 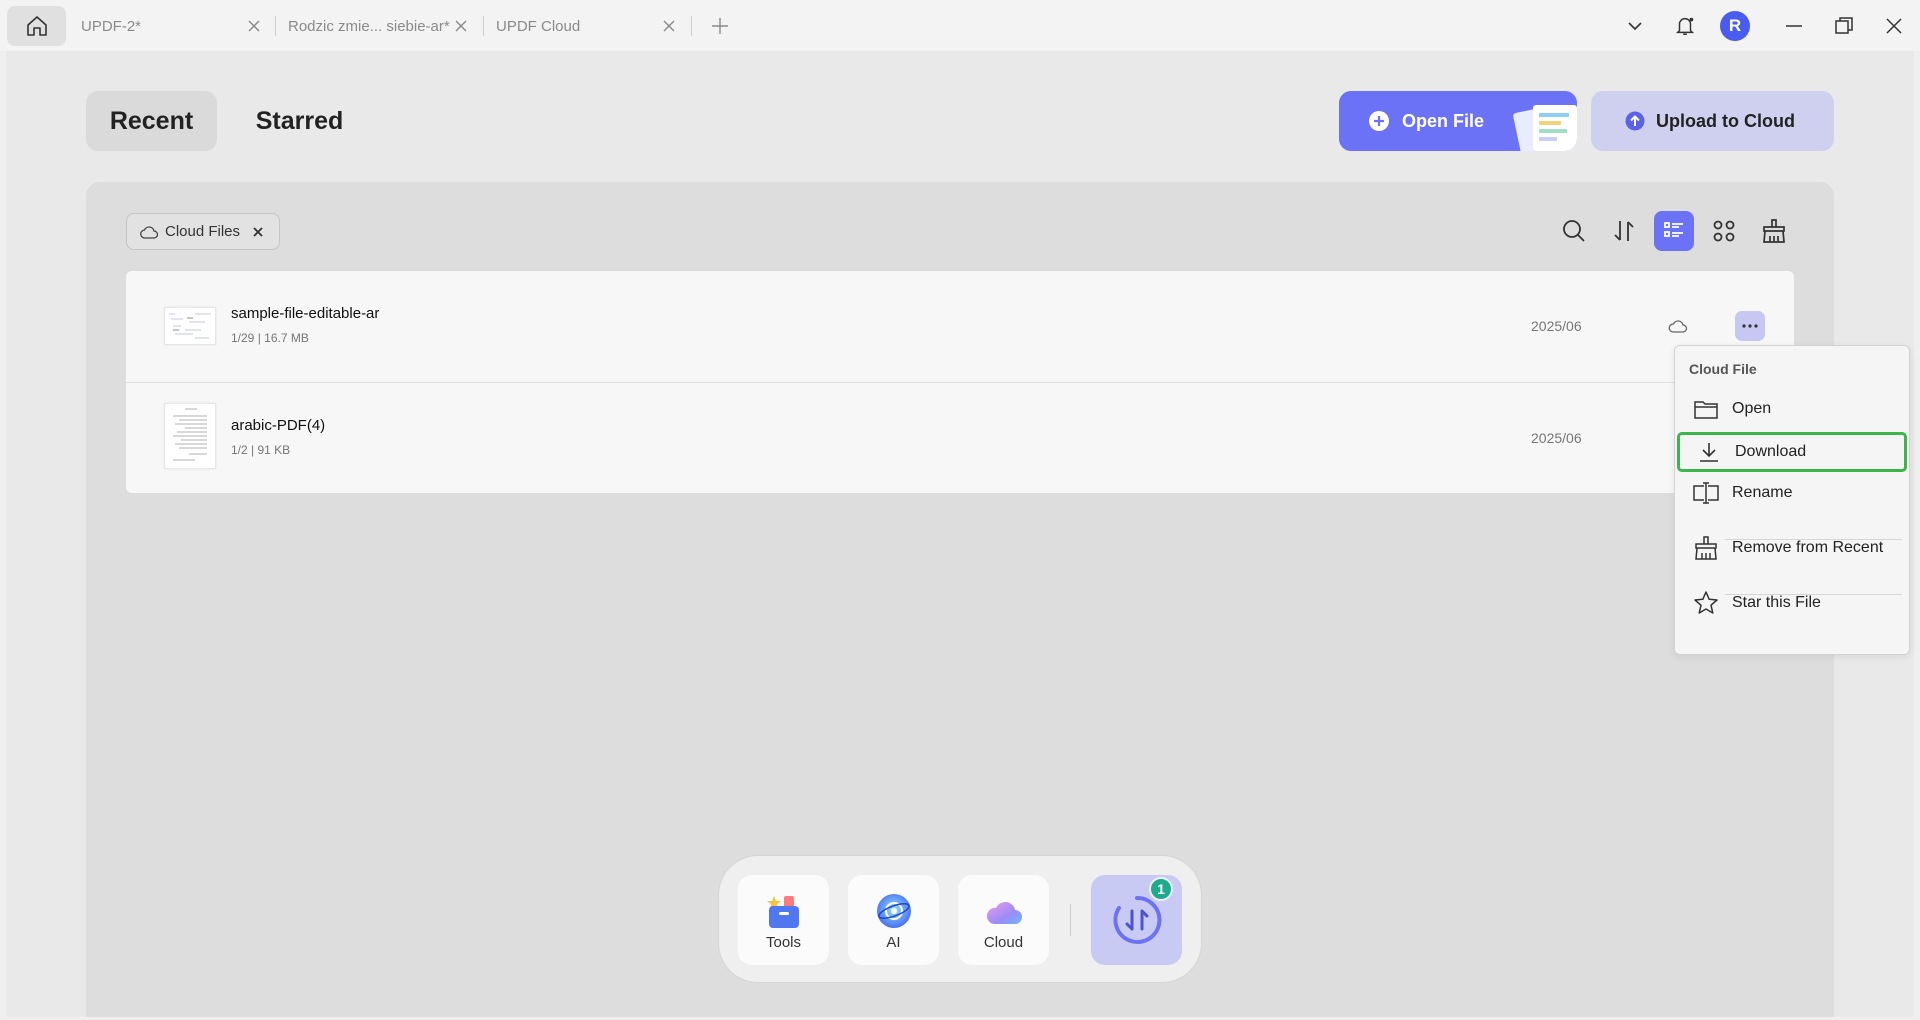 I want to click on tab-label: Rodzic zmie... siebie-ar*, so click(x=369, y=26).